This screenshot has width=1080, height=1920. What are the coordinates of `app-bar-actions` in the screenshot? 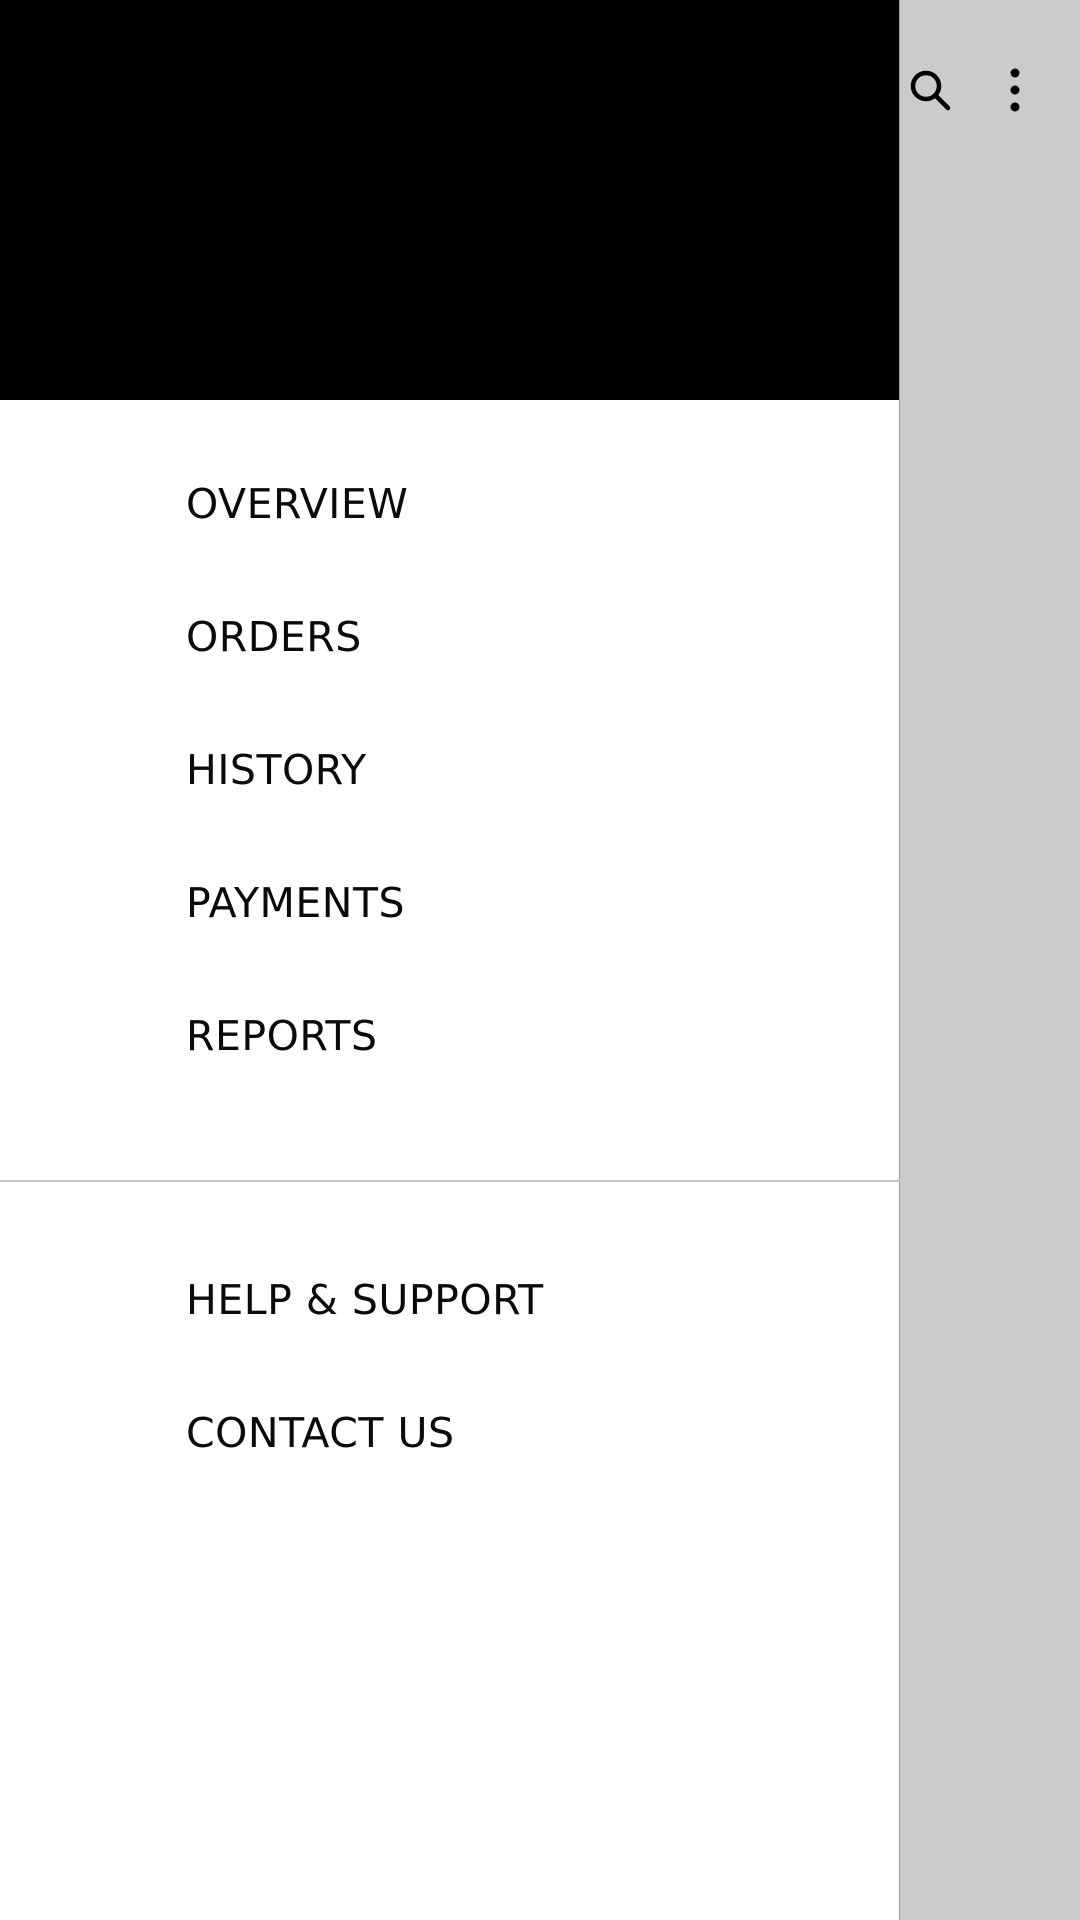 It's located at (990, 90).